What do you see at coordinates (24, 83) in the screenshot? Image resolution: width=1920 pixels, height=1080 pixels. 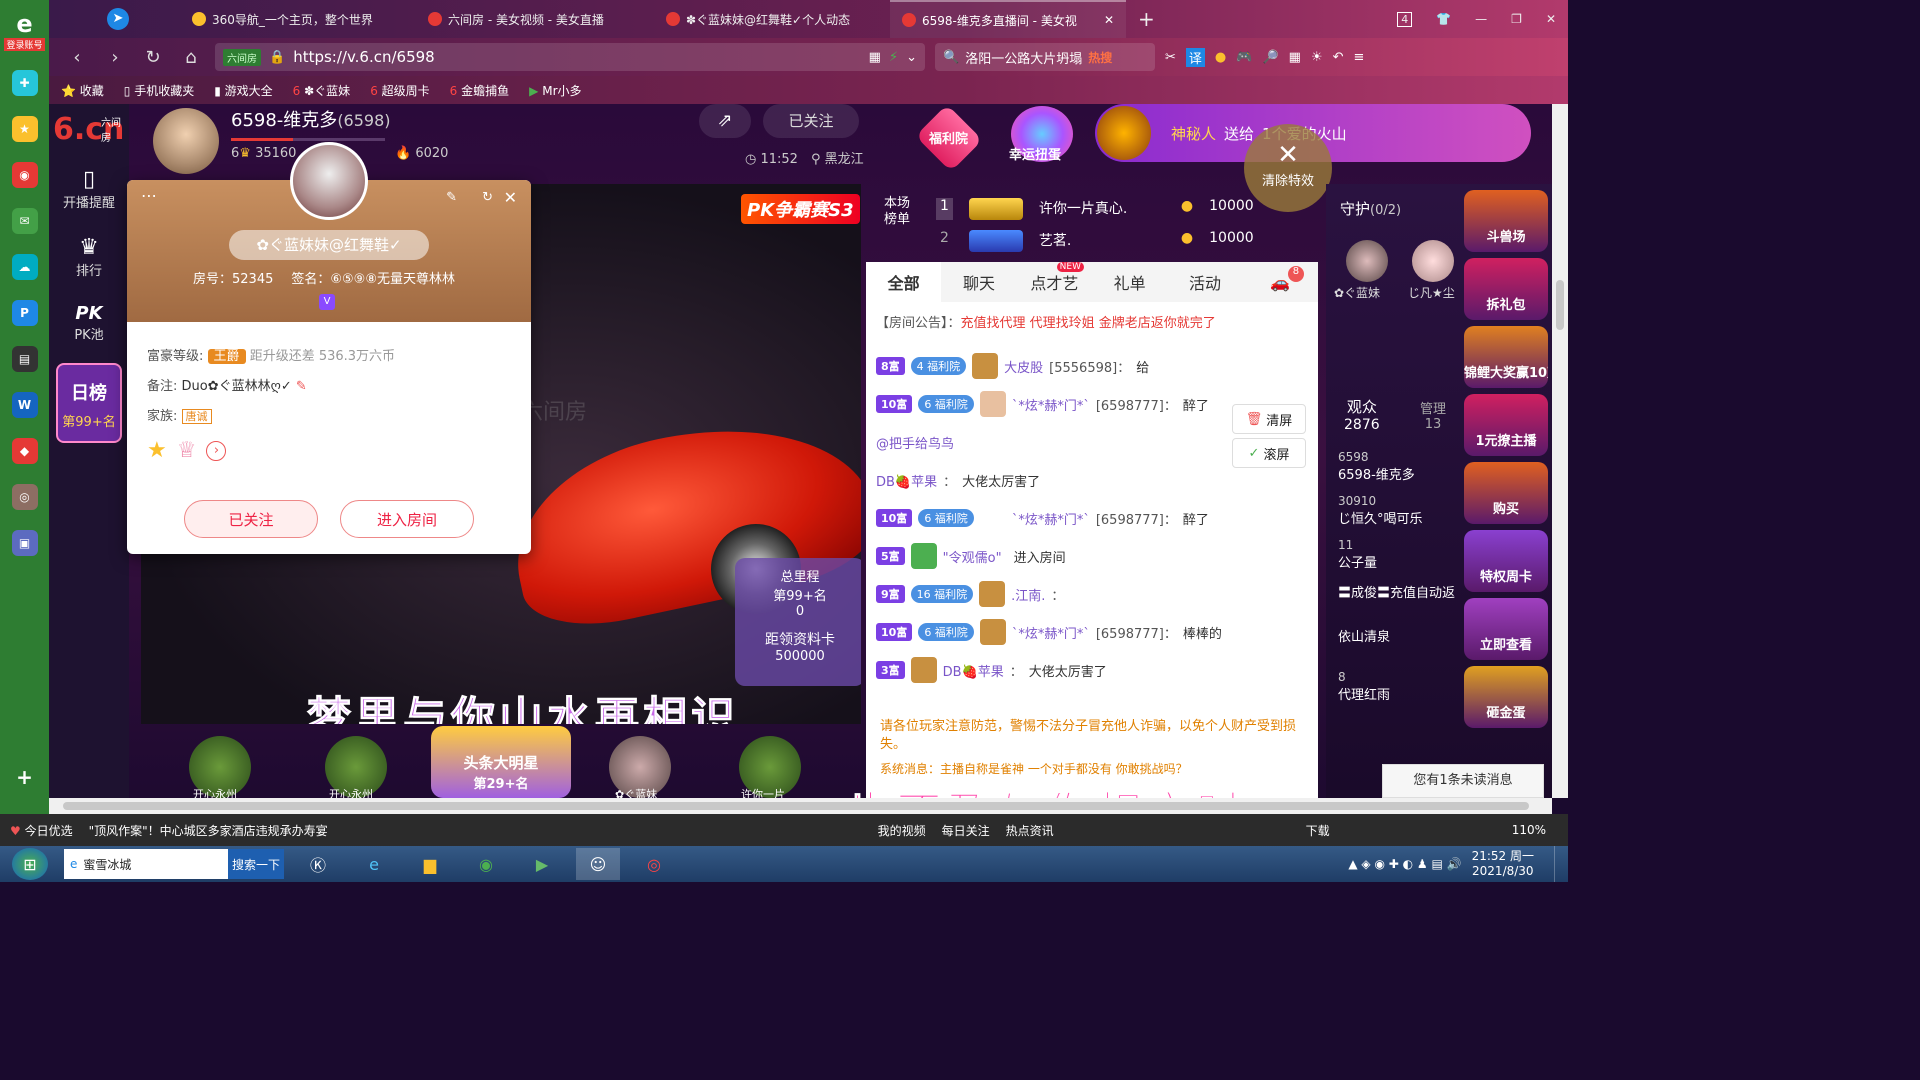 I see `plus-app-icon: ✚` at bounding box center [24, 83].